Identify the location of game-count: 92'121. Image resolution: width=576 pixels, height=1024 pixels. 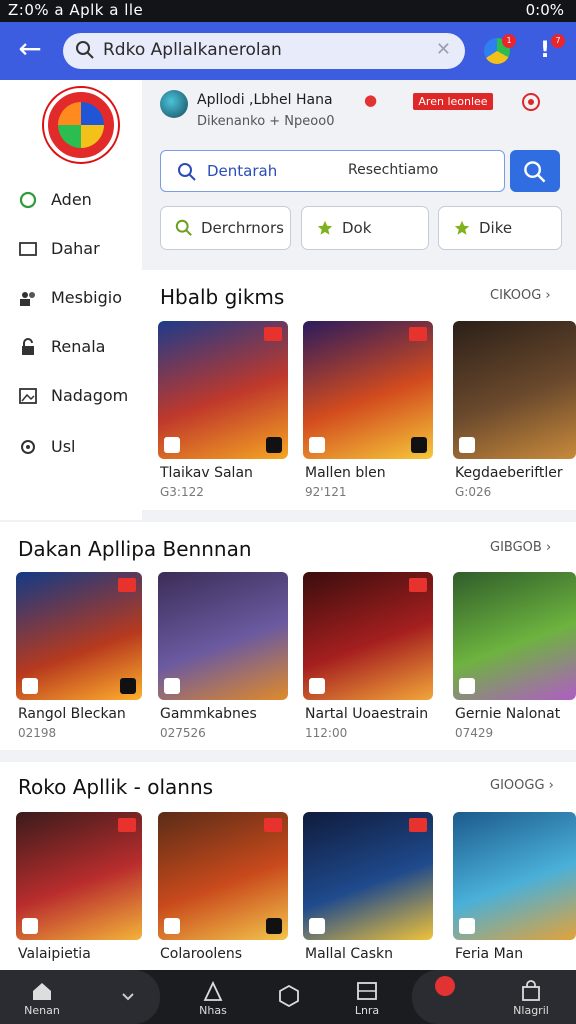
(326, 492).